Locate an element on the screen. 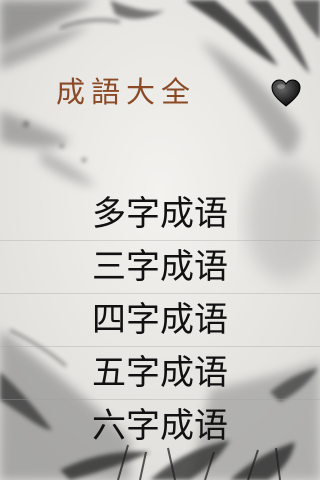 This screenshot has height=480, width=320. menu-item-five-char: 五字成语 is located at coordinates (160, 373).